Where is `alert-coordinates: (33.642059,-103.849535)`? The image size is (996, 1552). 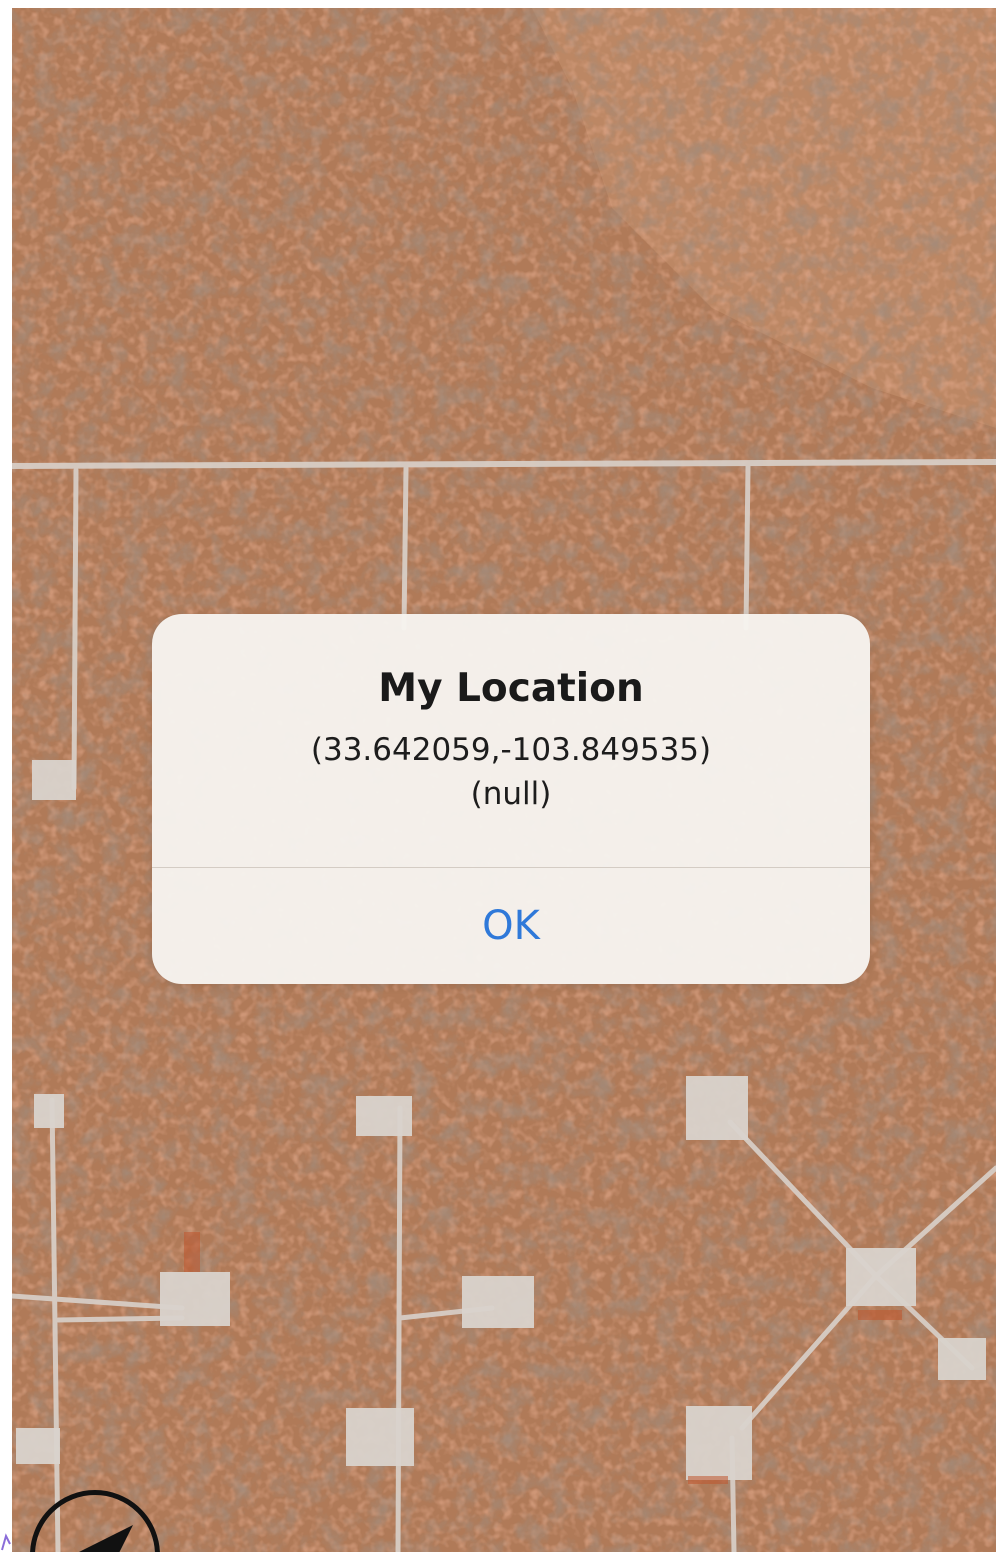
alert-coordinates: (33.642059,-103.849535) is located at coordinates (511, 750).